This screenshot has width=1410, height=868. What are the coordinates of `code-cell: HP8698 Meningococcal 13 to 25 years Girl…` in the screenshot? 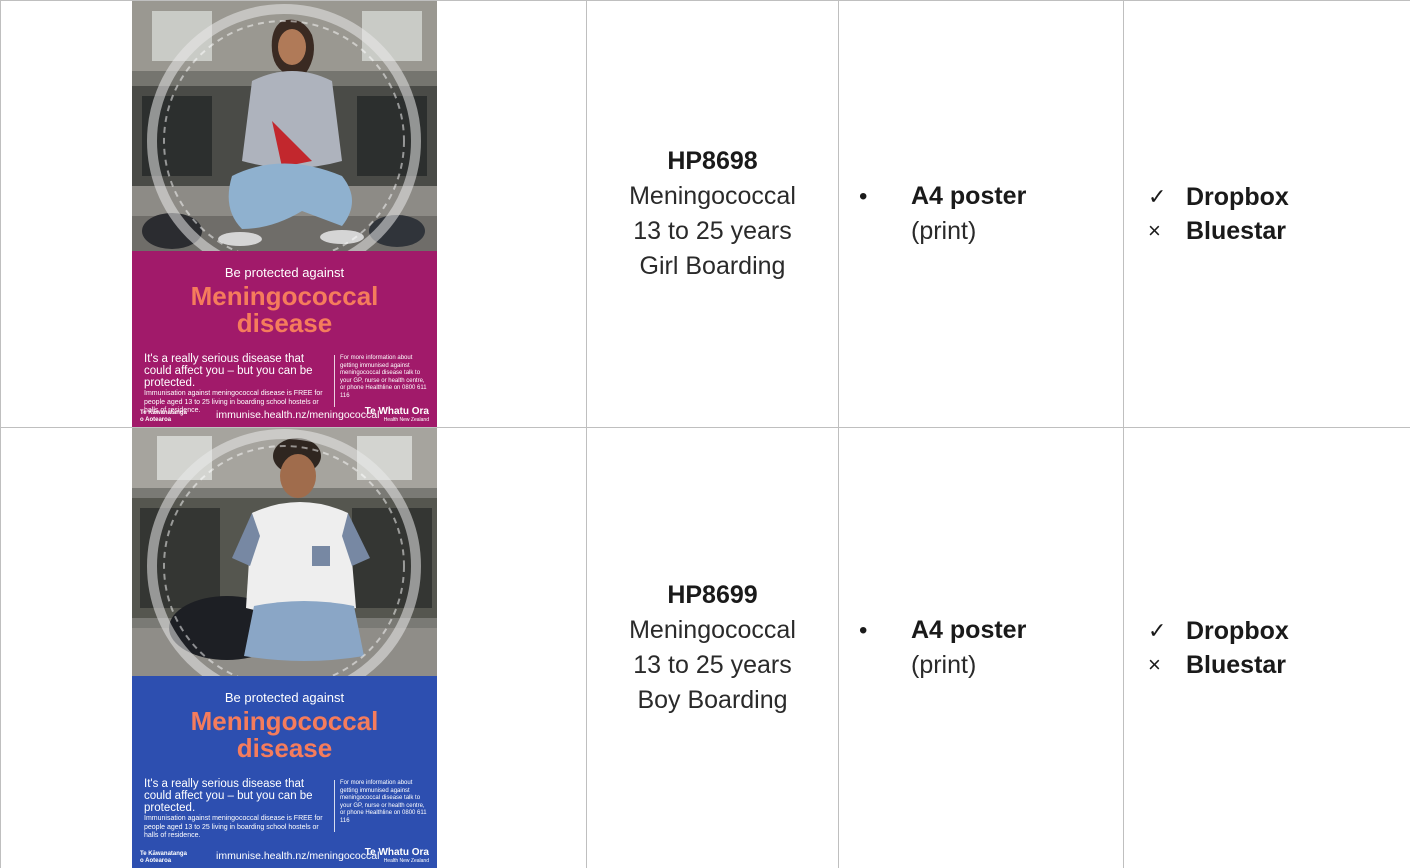 It's located at (713, 214).